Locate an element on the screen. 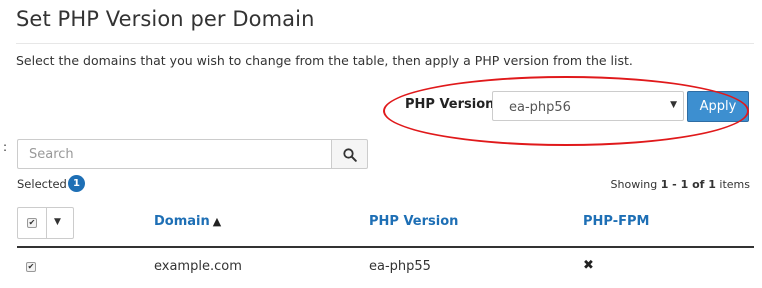  bulk-select-divider is located at coordinates (46, 223).